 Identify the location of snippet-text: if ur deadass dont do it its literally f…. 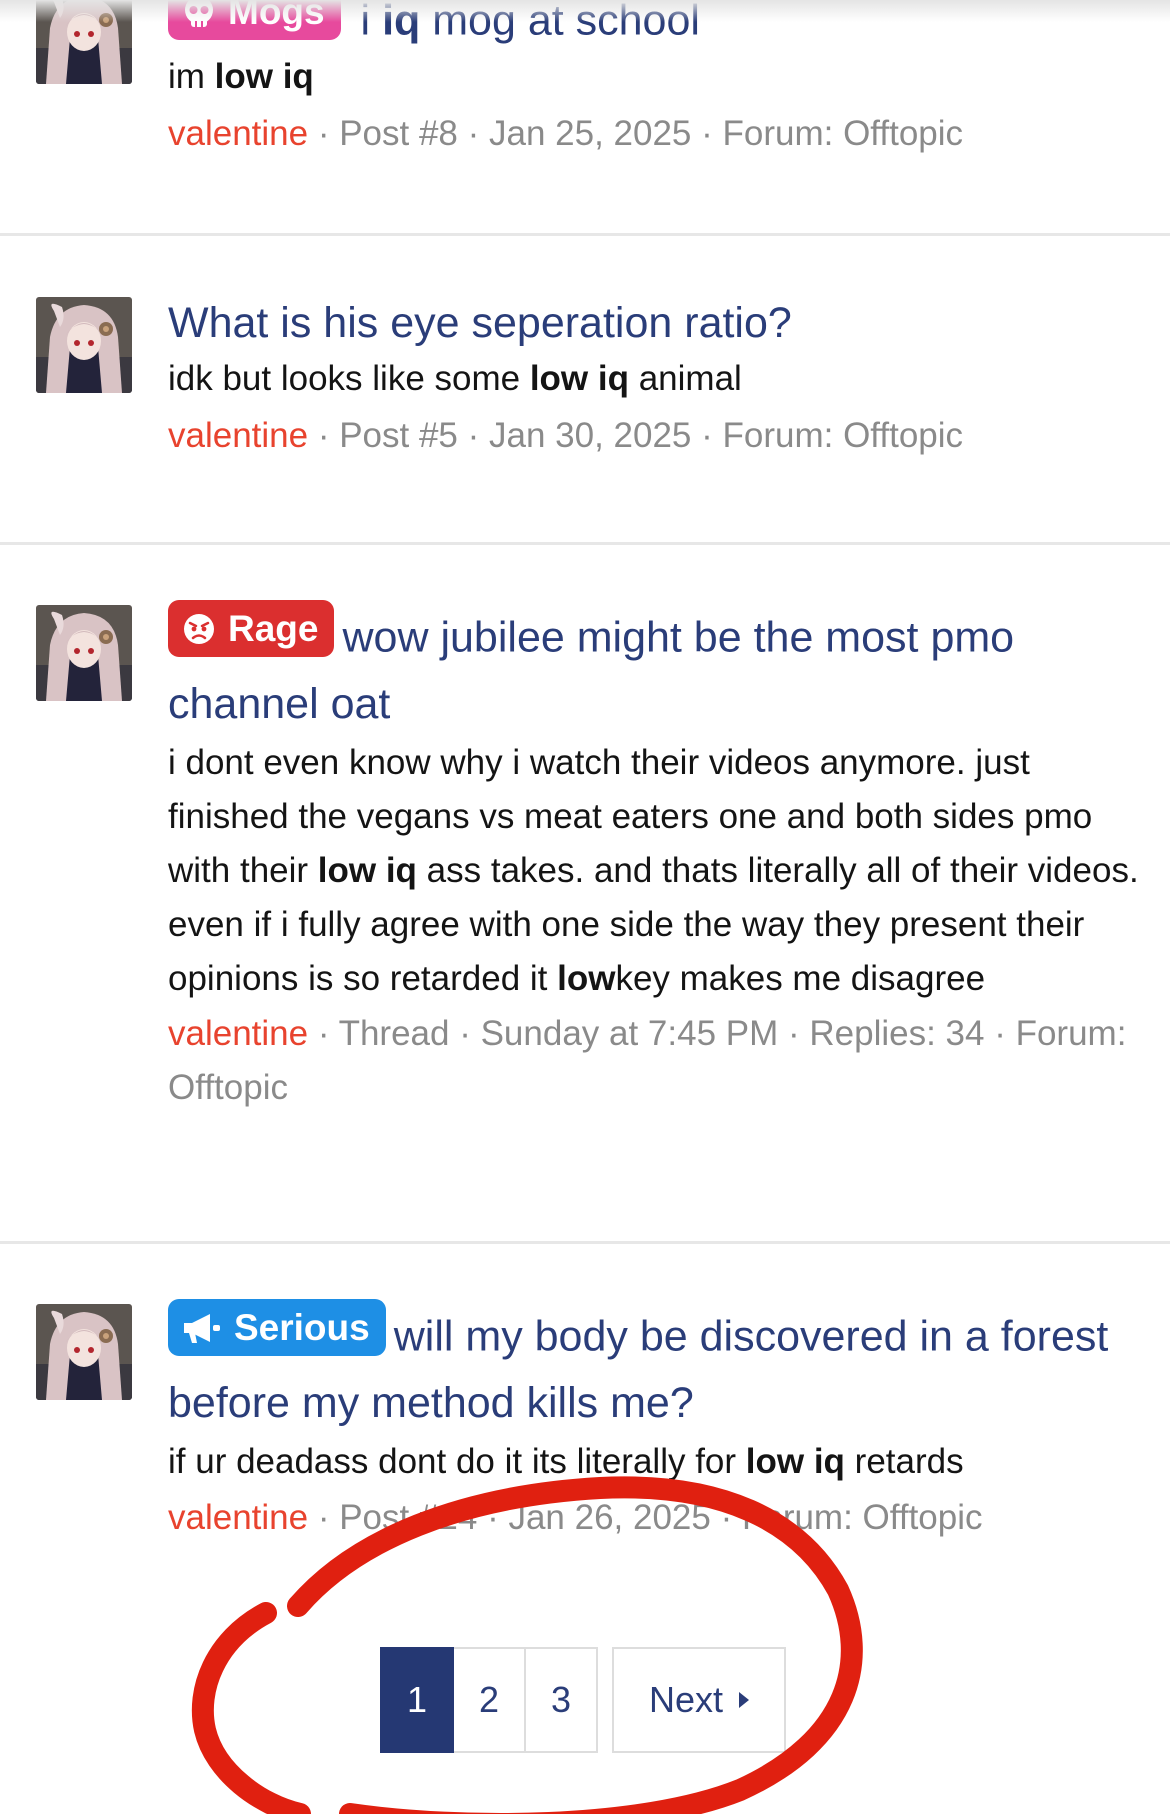
(457, 1461).